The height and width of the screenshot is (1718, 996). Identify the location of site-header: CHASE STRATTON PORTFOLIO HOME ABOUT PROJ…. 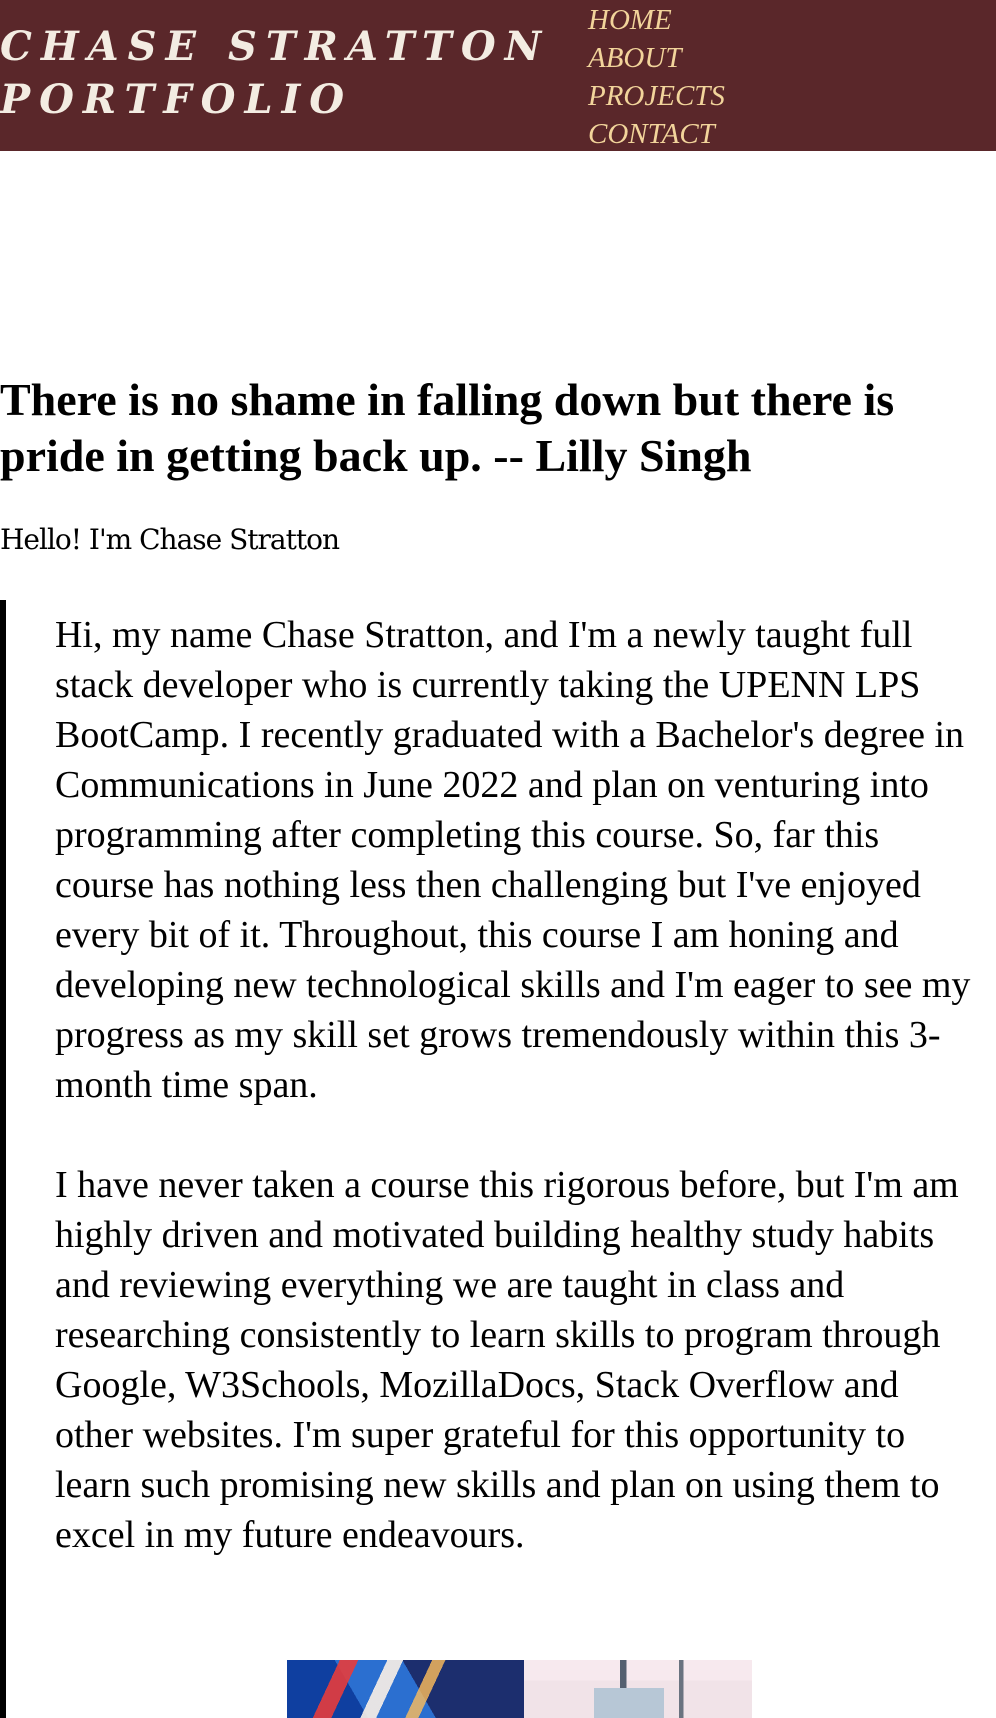
(498, 75).